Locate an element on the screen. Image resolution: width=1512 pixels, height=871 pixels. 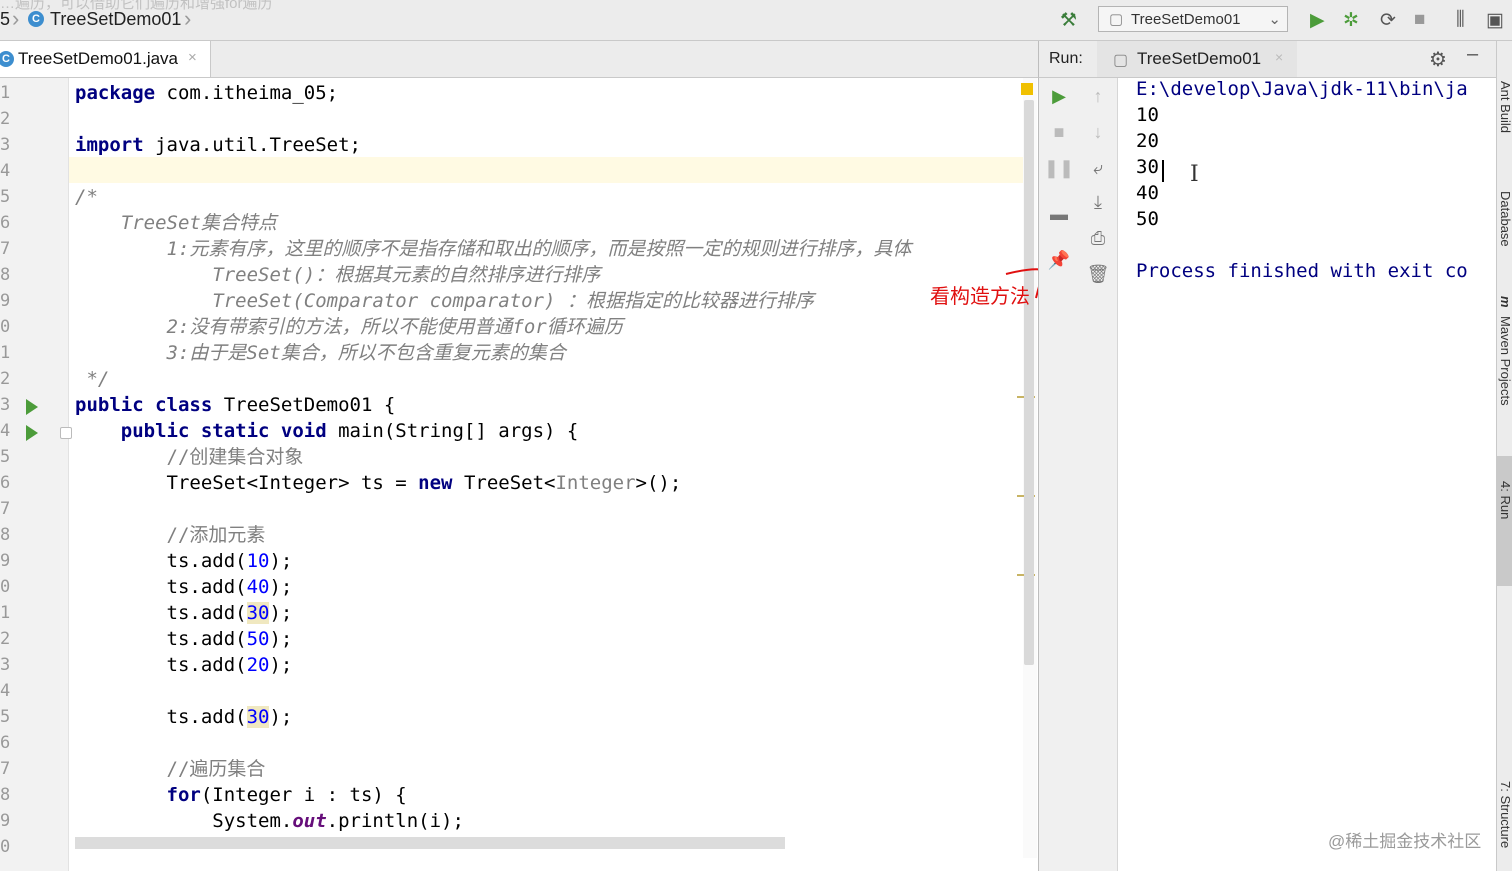
console-line: Process finished with exit co is located at coordinates (1302, 271).